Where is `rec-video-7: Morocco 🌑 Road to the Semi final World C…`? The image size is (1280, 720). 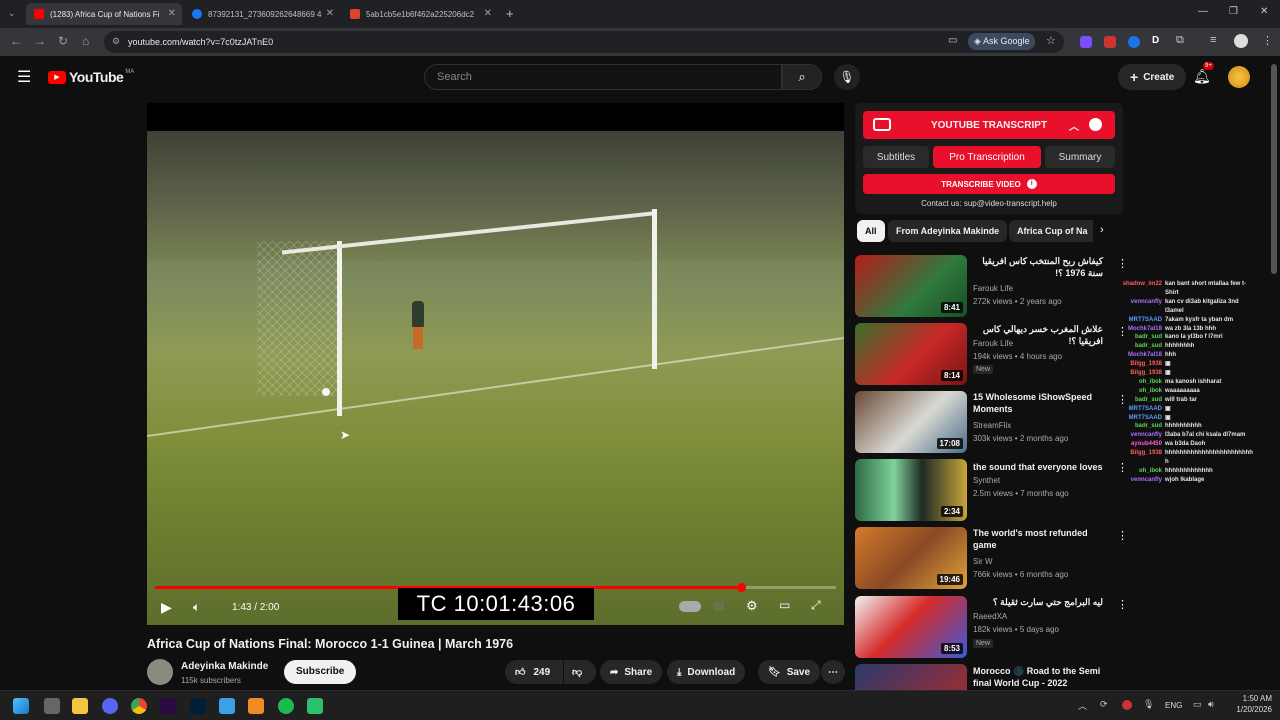 rec-video-7: Morocco 🌑 Road to the Semi final World C… is located at coordinates (985, 677).